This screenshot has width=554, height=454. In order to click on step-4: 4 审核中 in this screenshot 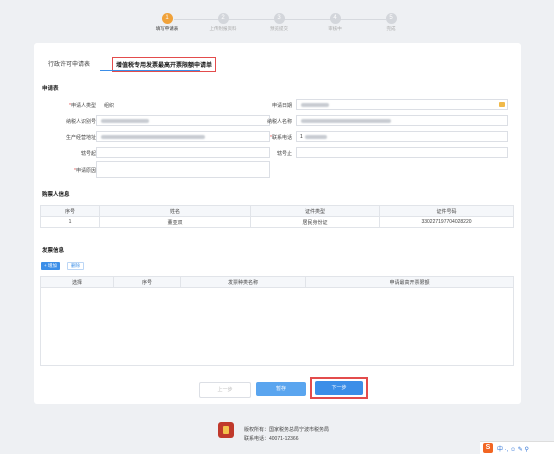, I will do `click(335, 22)`.